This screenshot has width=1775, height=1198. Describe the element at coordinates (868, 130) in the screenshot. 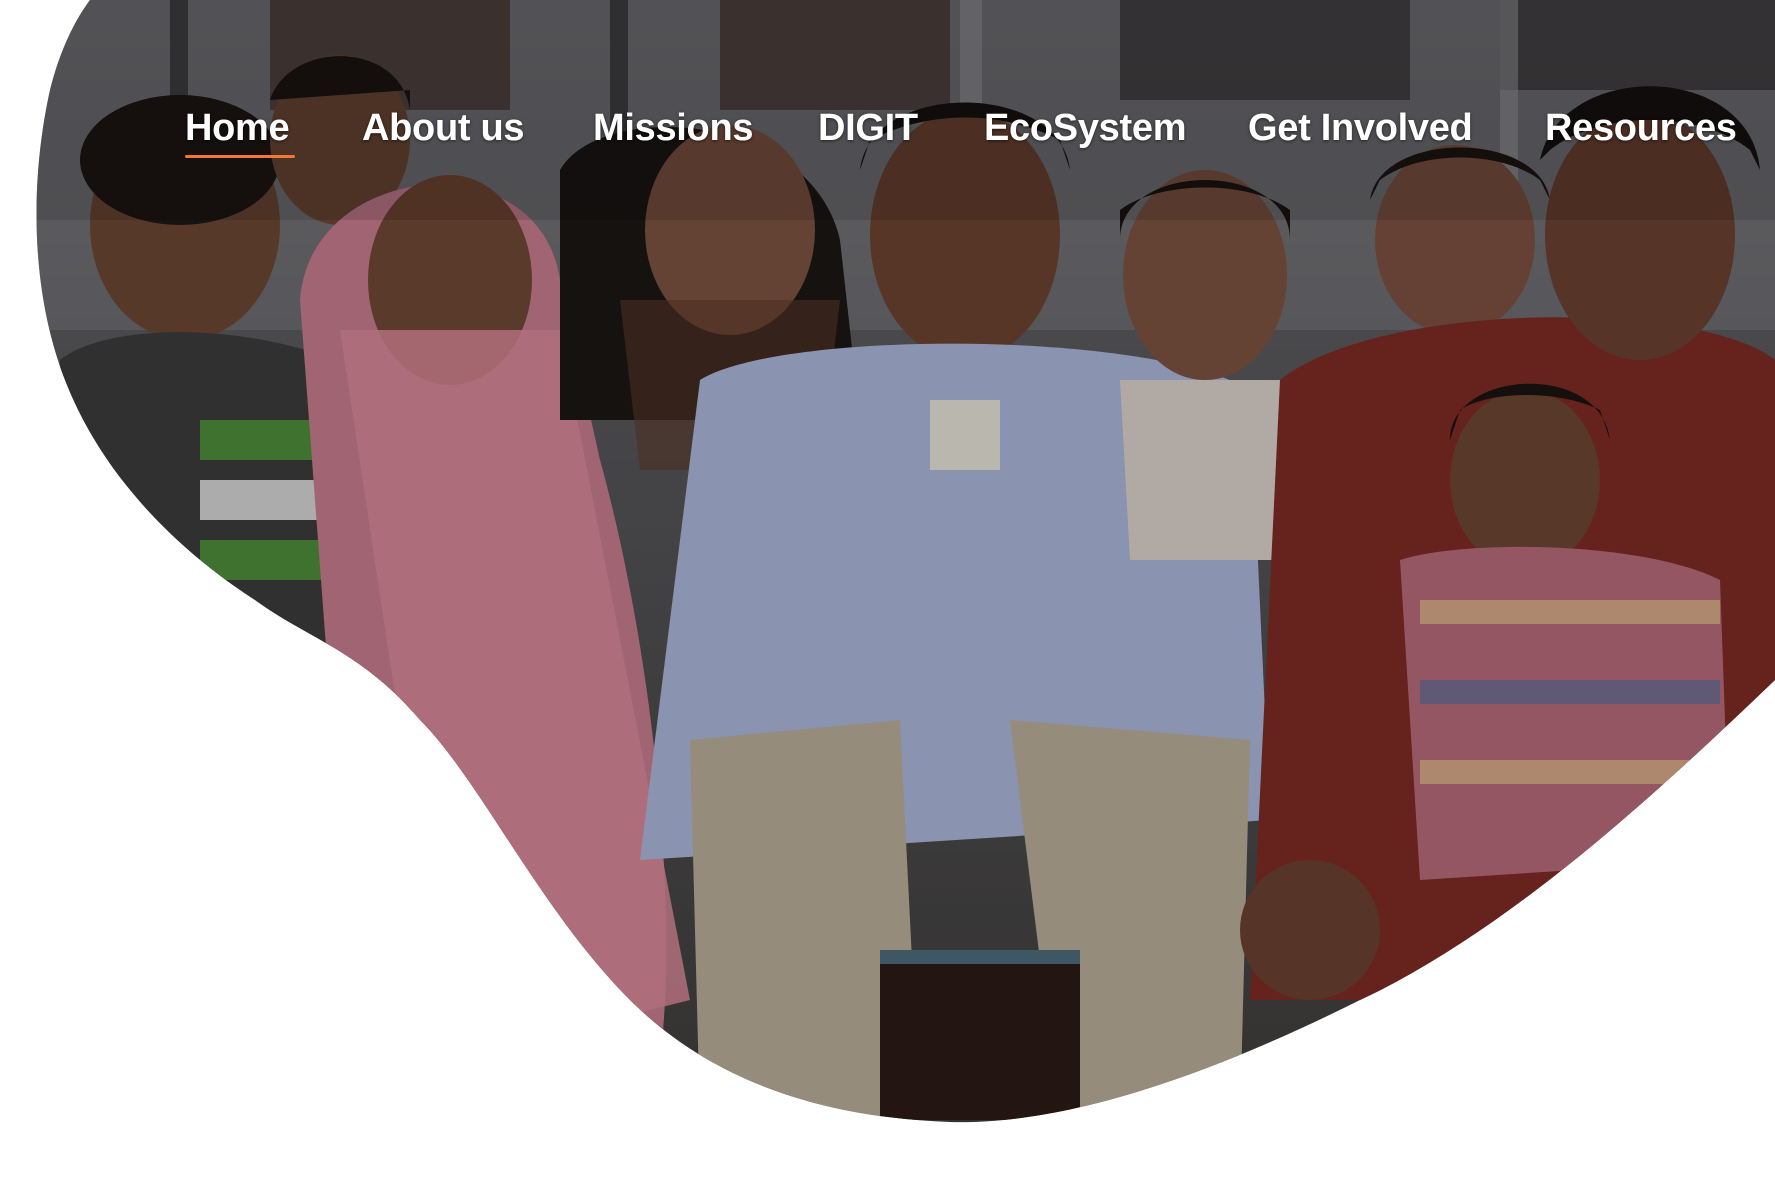

I see `nav-digit-link: DIGIT` at that location.